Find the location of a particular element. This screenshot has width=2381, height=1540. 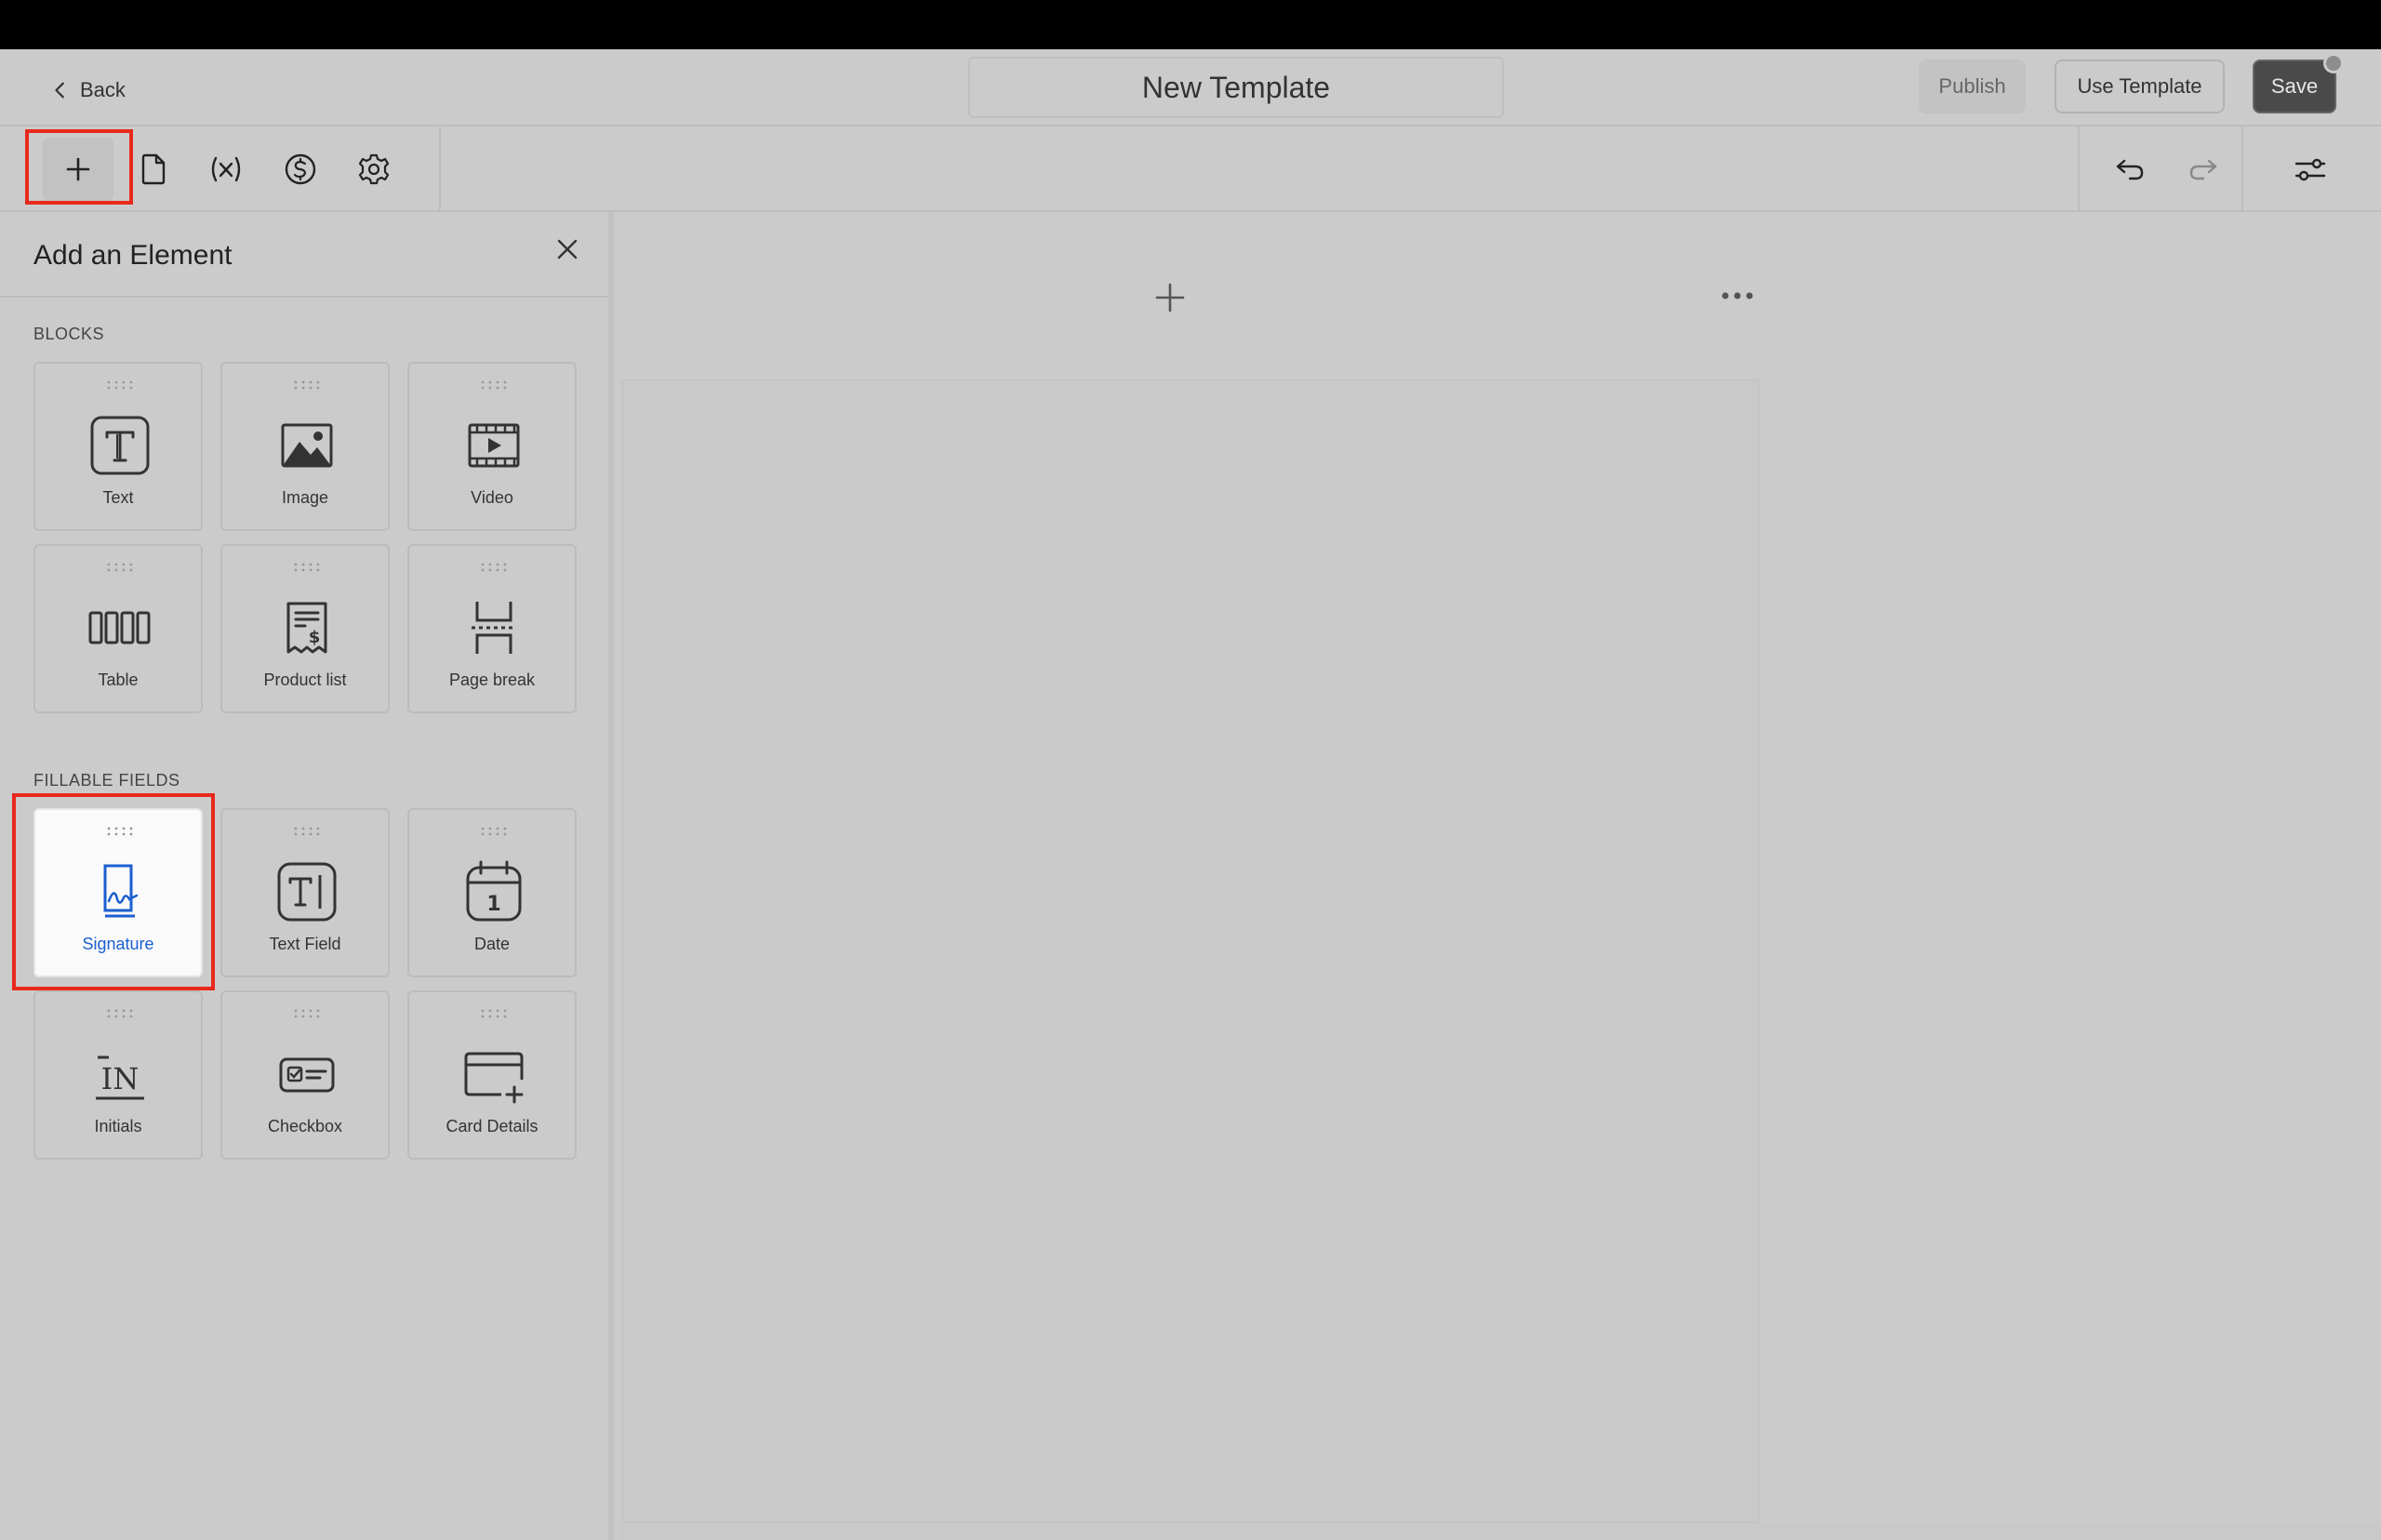

block-tile-product-list: $ Product list is located at coordinates (305, 628).